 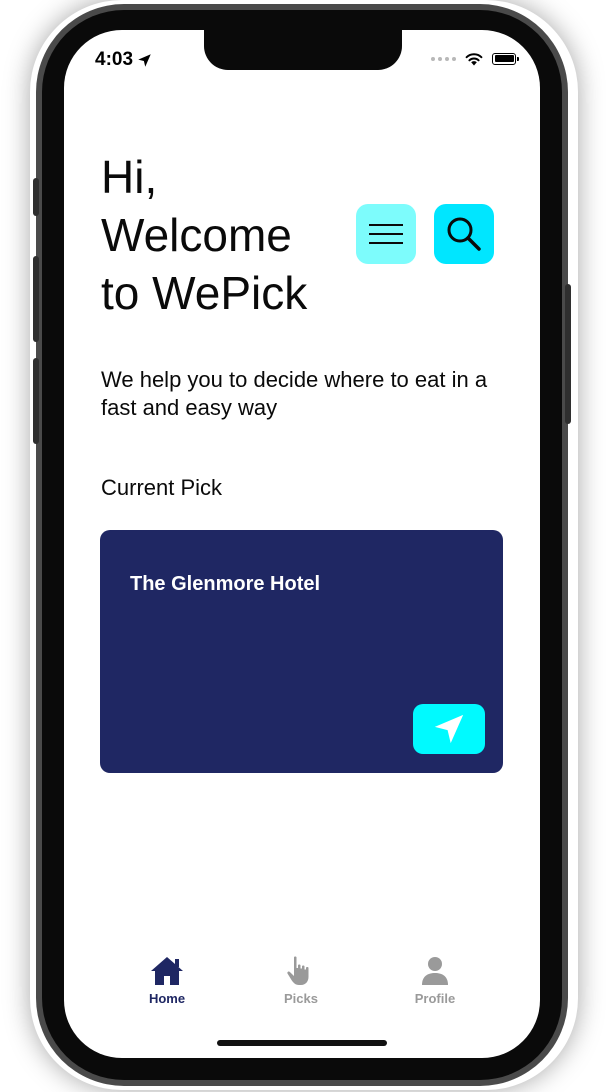 What do you see at coordinates (162, 487) in the screenshot?
I see `current-pick-label: Current Pick` at bounding box center [162, 487].